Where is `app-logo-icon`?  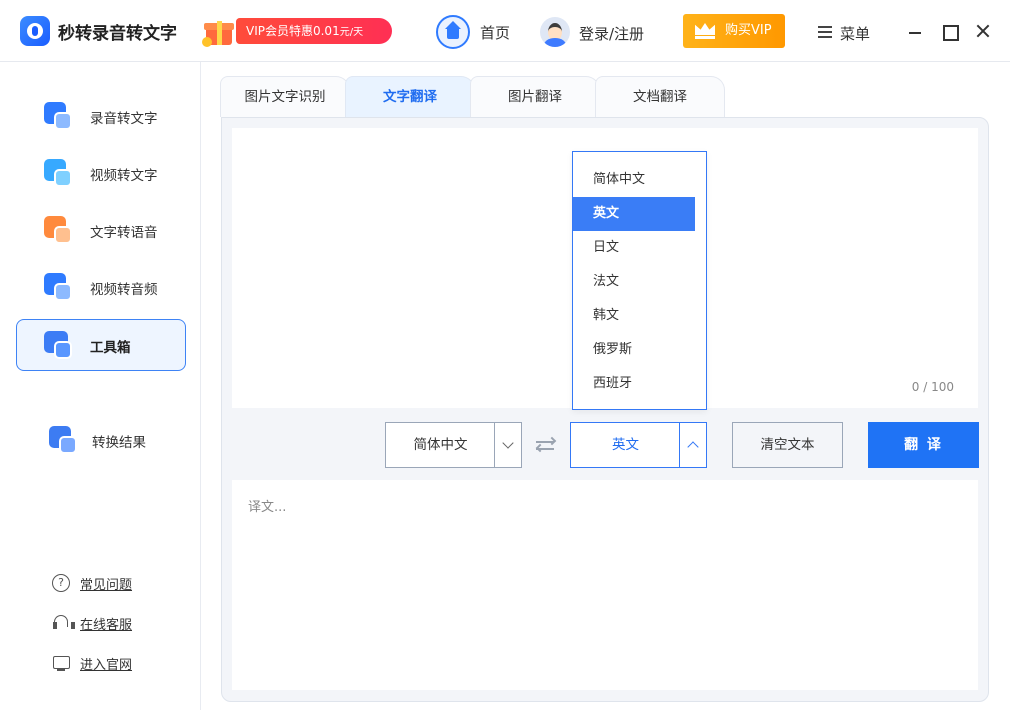 app-logo-icon is located at coordinates (35, 31).